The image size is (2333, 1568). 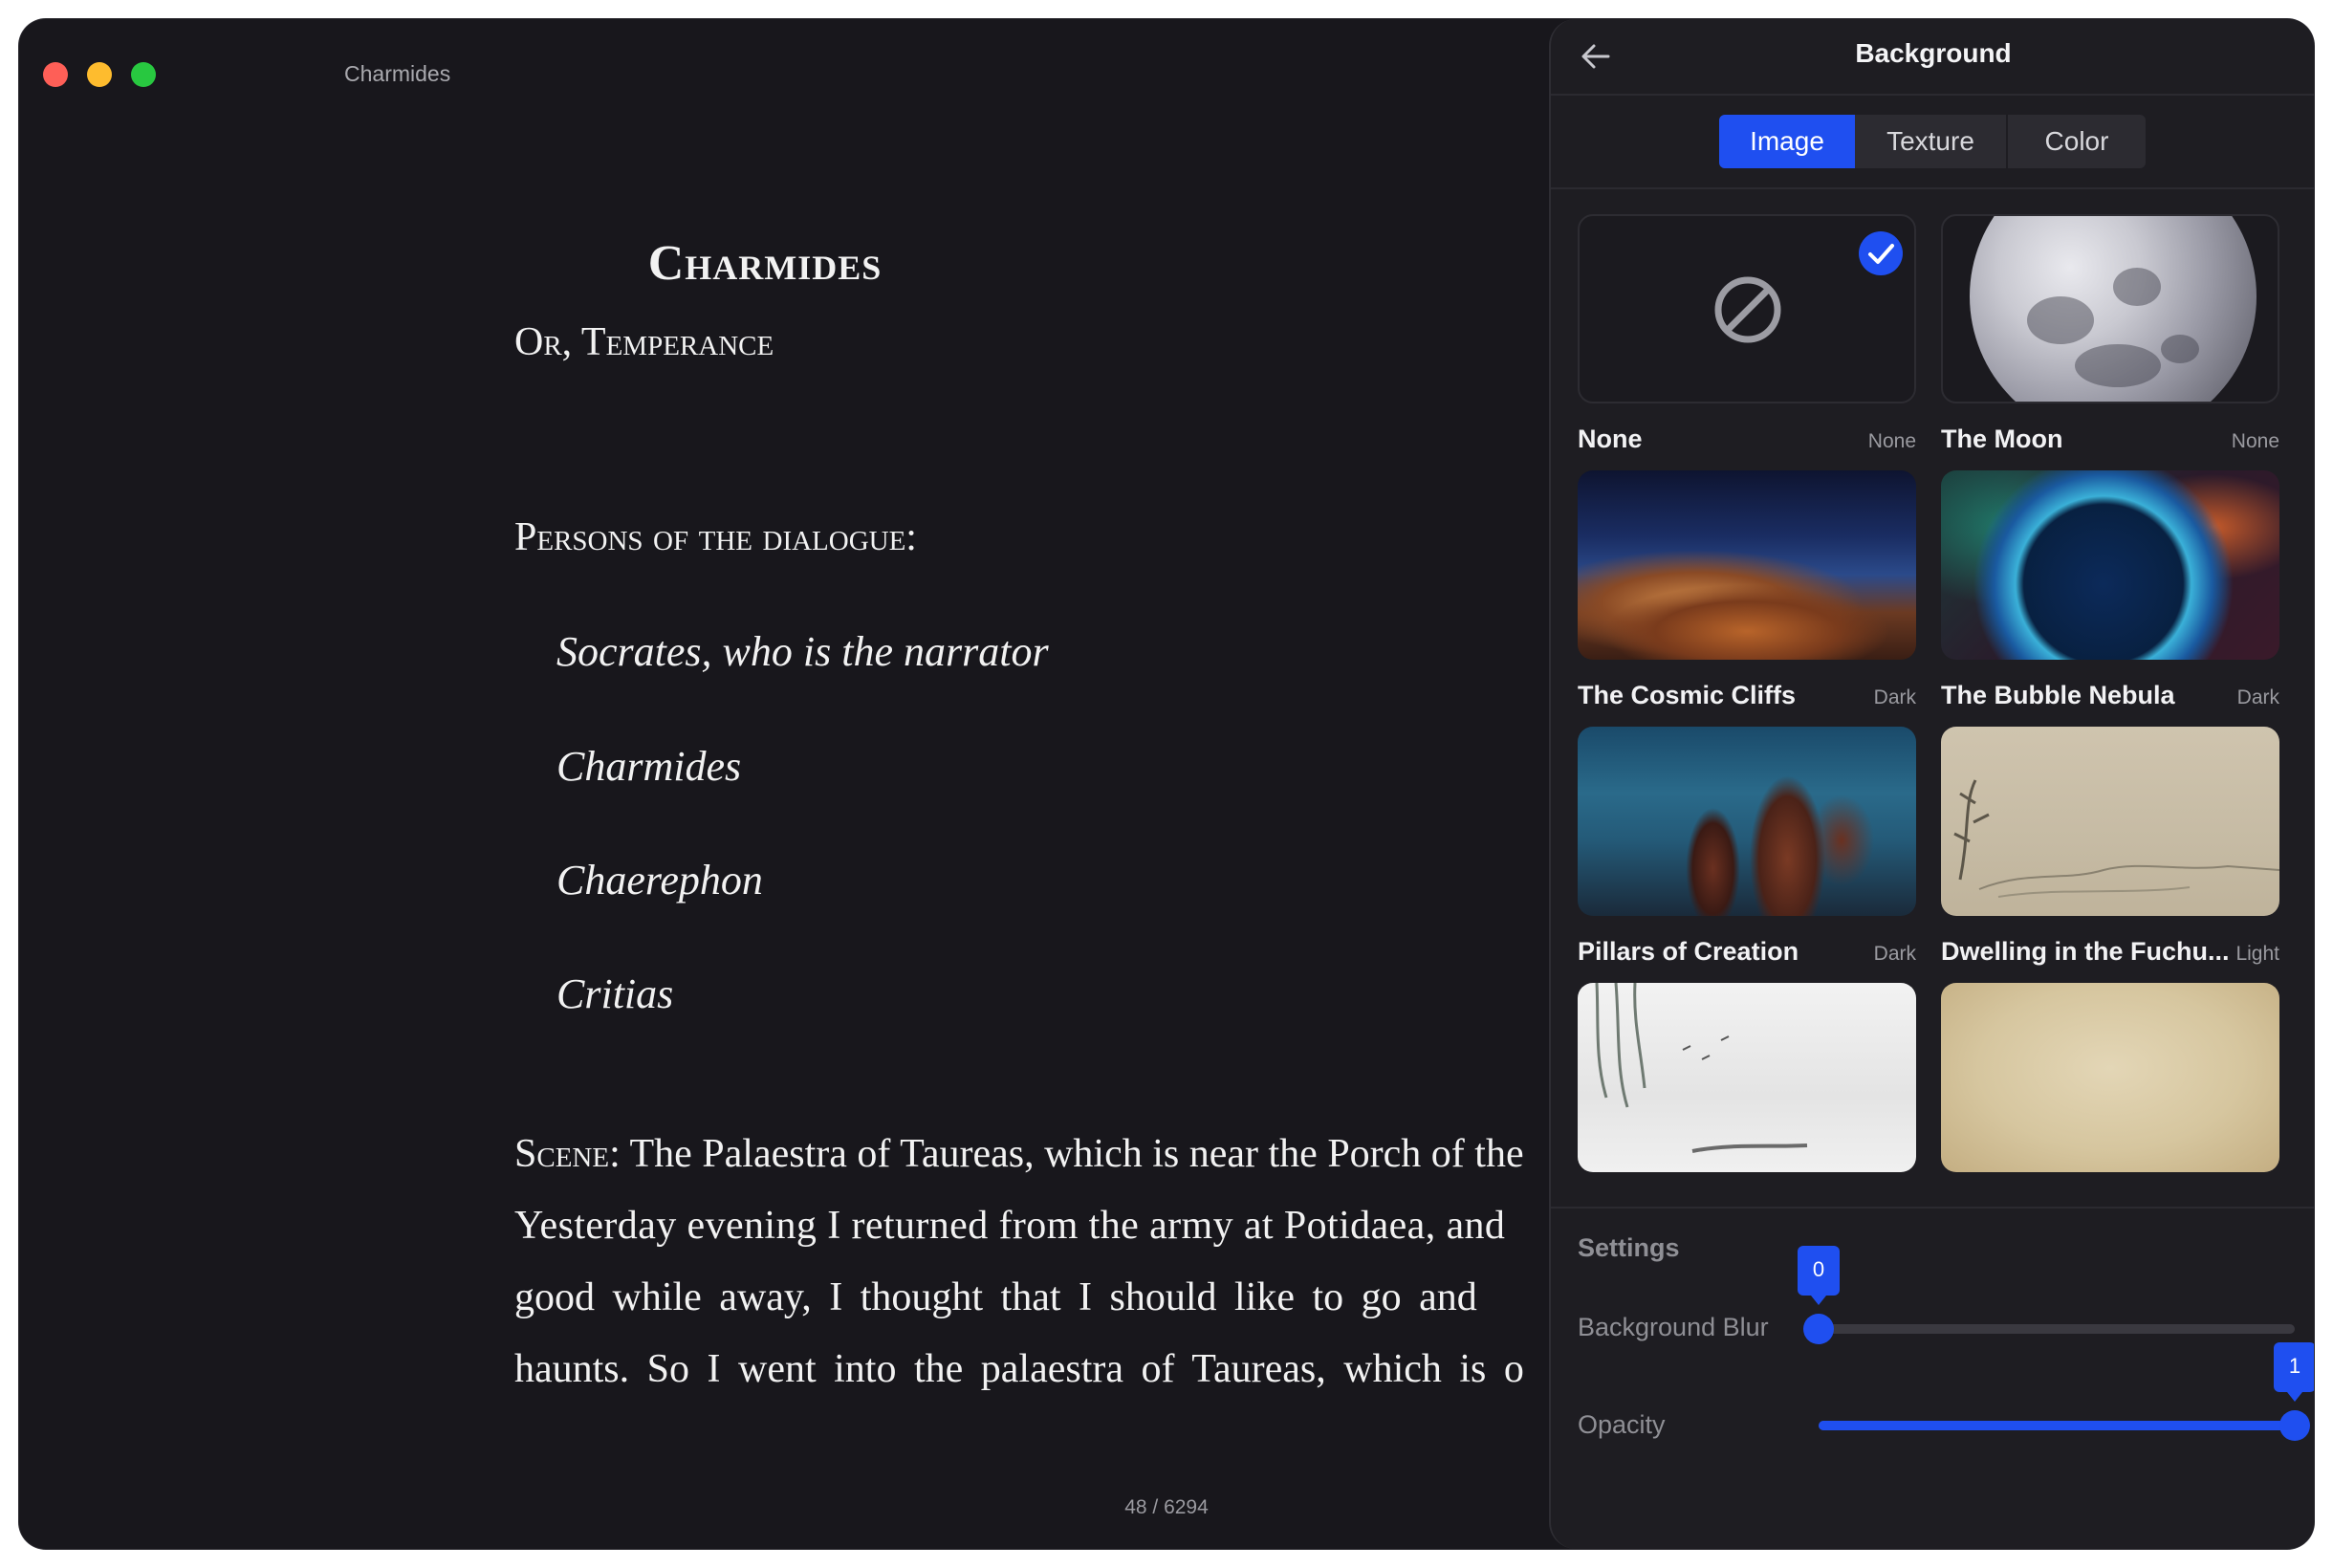 I want to click on old-paper-thumbnail, so click(x=2110, y=1077).